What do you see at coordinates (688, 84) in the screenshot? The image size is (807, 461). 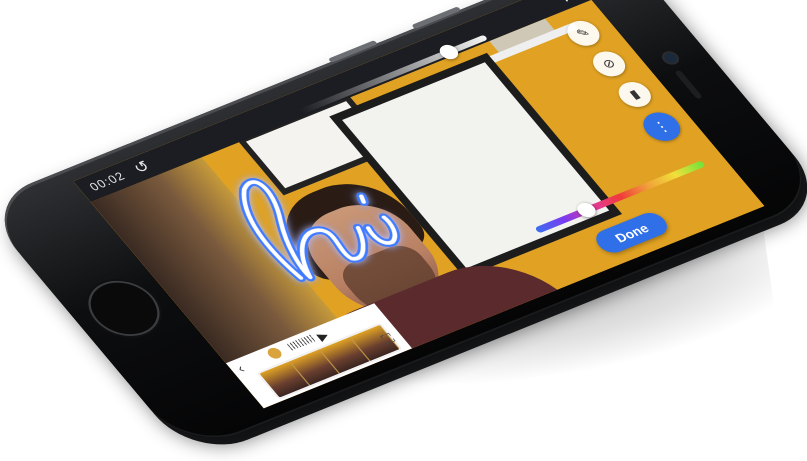 I see `earpiece-speaker` at bounding box center [688, 84].